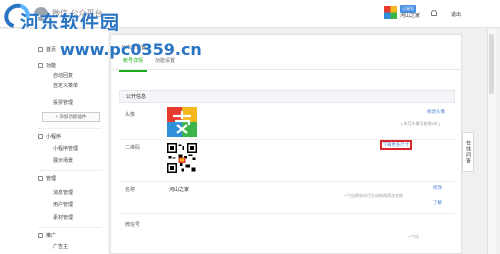 The width and height of the screenshot is (500, 254). I want to click on manage-icon, so click(40, 178).